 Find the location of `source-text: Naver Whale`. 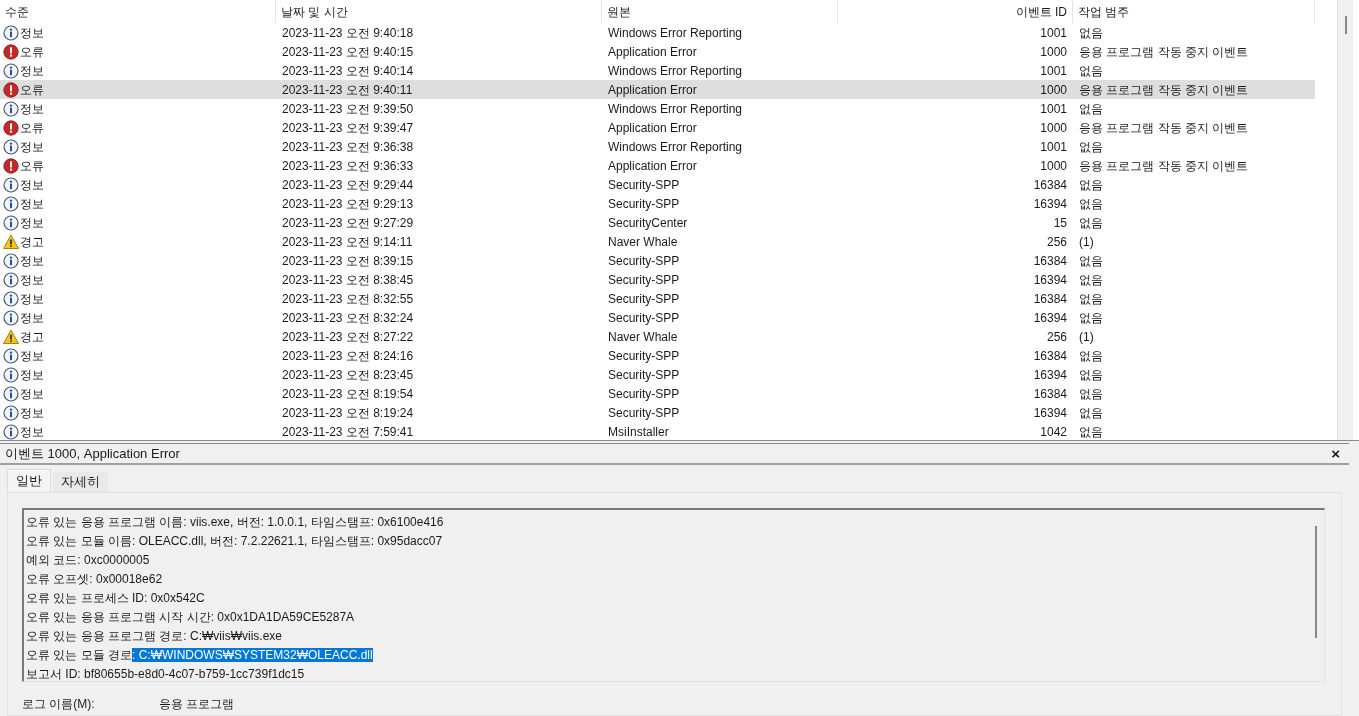

source-text: Naver Whale is located at coordinates (643, 242).